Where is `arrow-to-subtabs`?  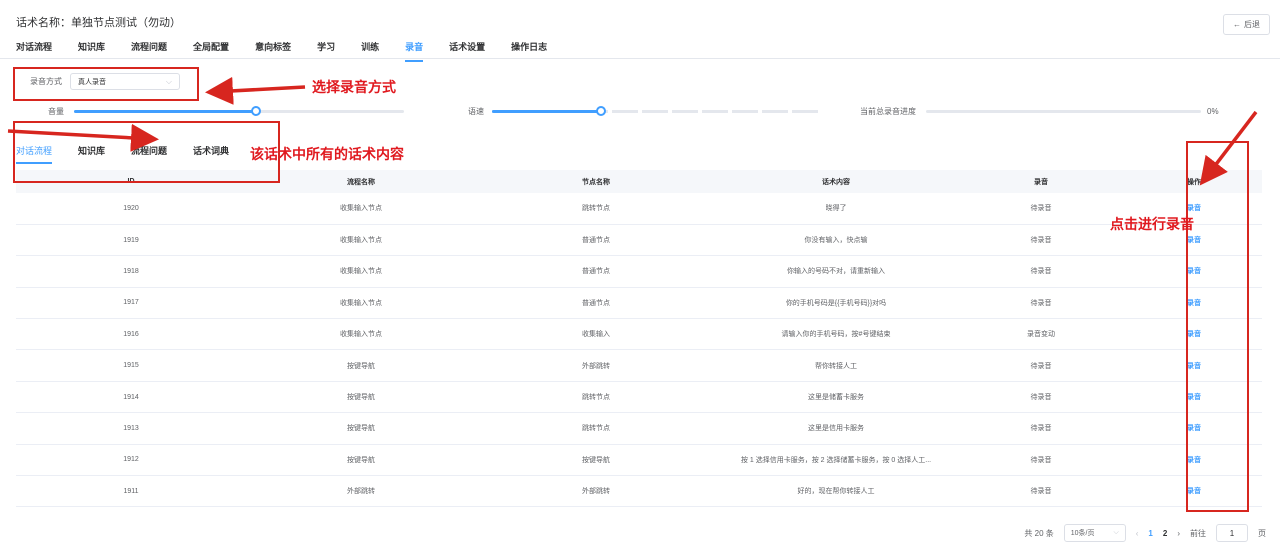
arrow-to-subtabs is located at coordinates (83, 137).